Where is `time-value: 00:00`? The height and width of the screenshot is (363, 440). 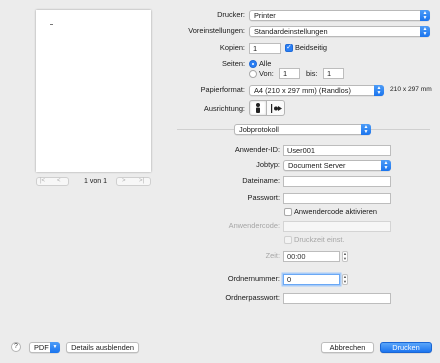 time-value: 00:00 is located at coordinates (296, 256).